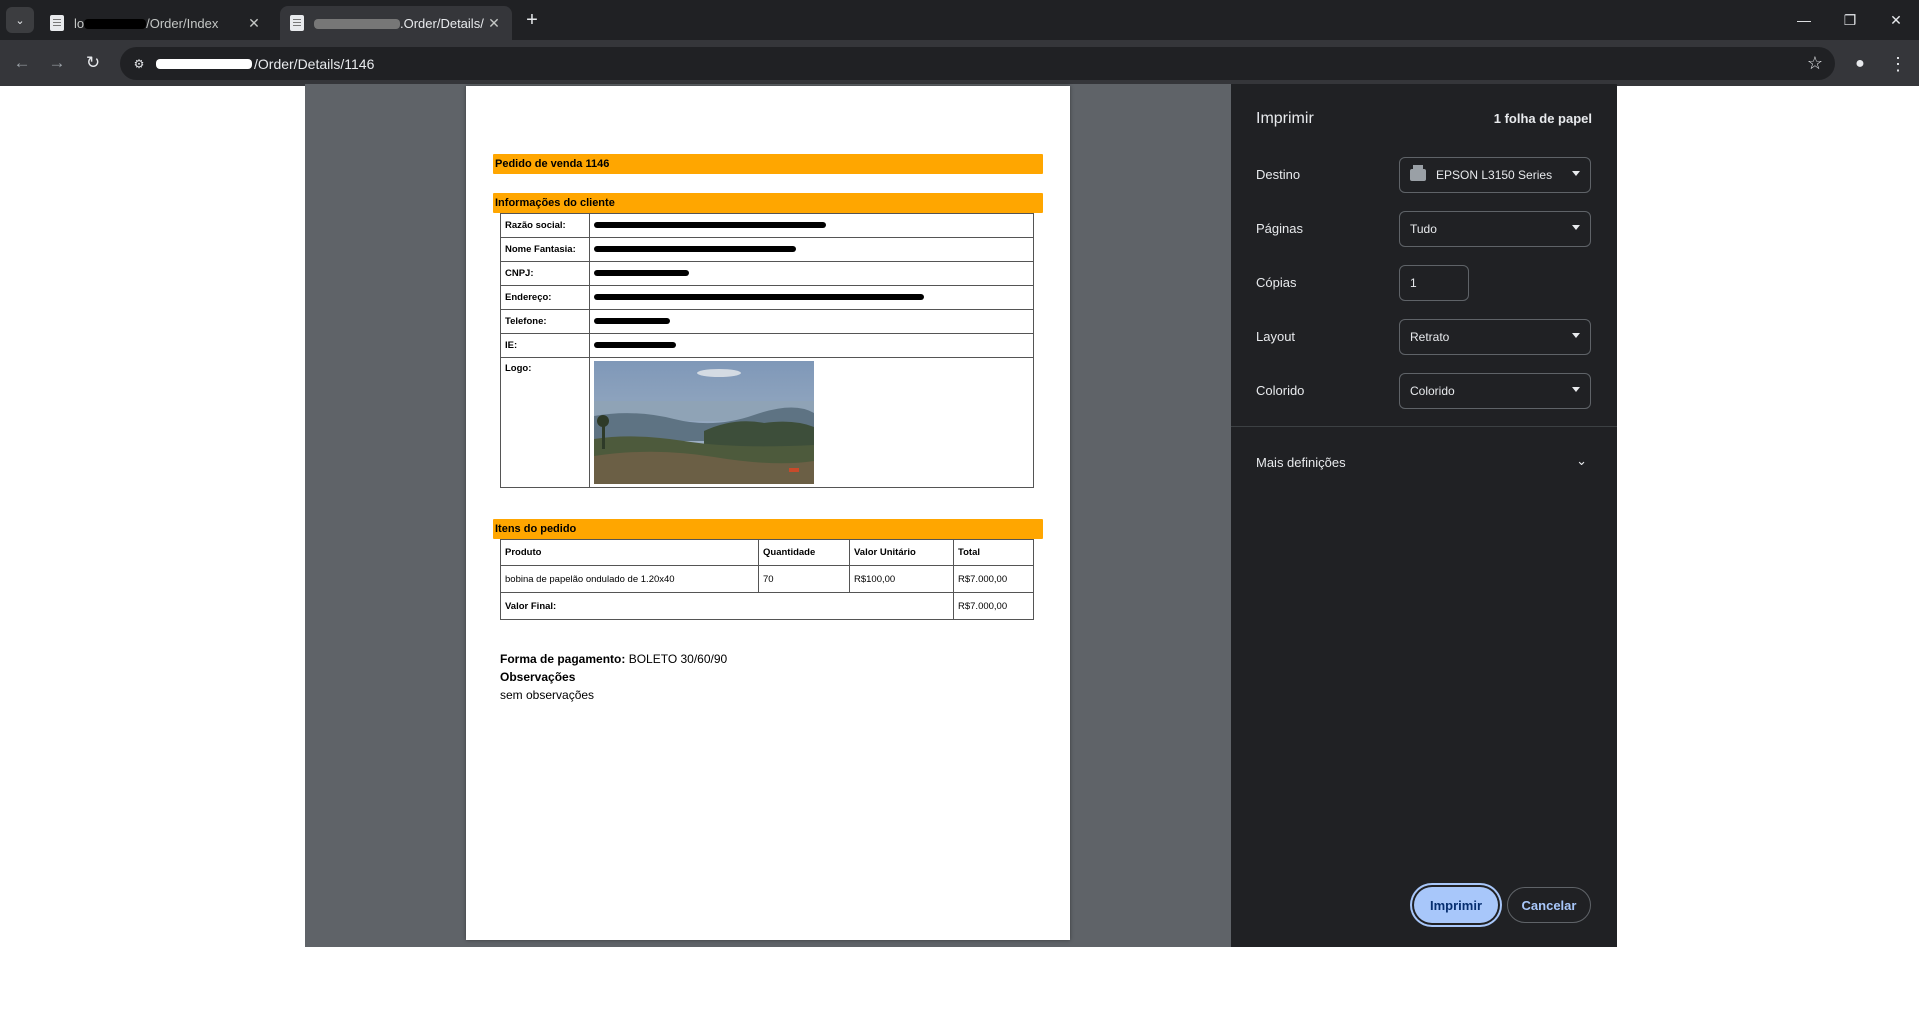 The width and height of the screenshot is (1919, 1029). Describe the element at coordinates (545, 321) in the screenshot. I see `field-label: Telefone:` at that location.